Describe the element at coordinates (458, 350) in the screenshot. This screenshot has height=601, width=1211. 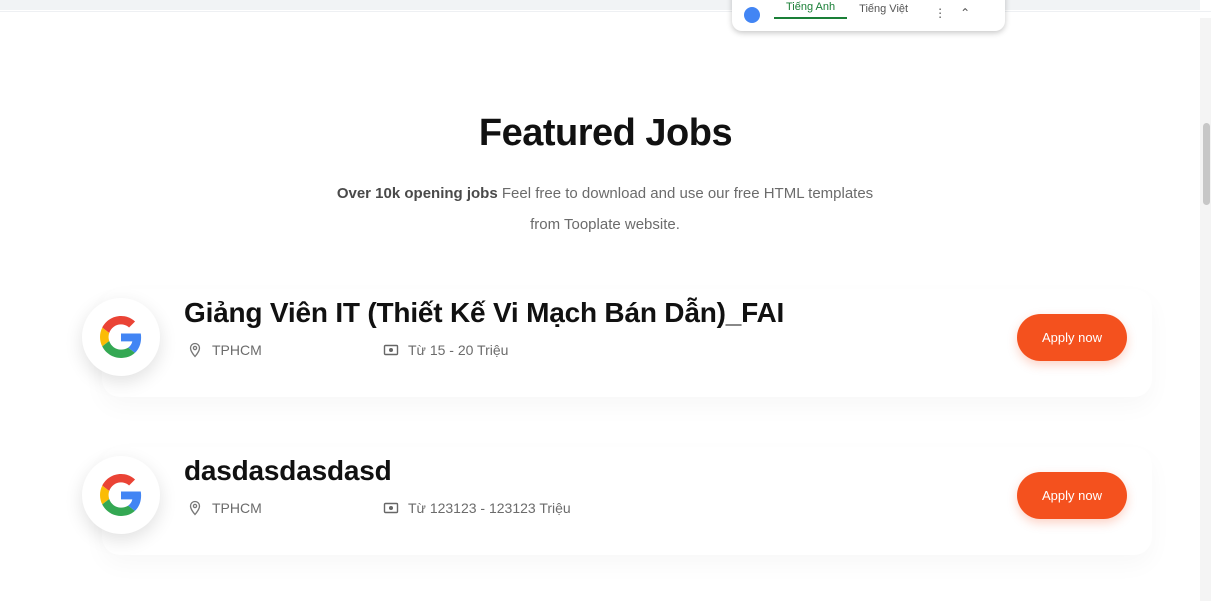
I see `job-salary-text: Từ 15 - 20 Triệu` at that location.